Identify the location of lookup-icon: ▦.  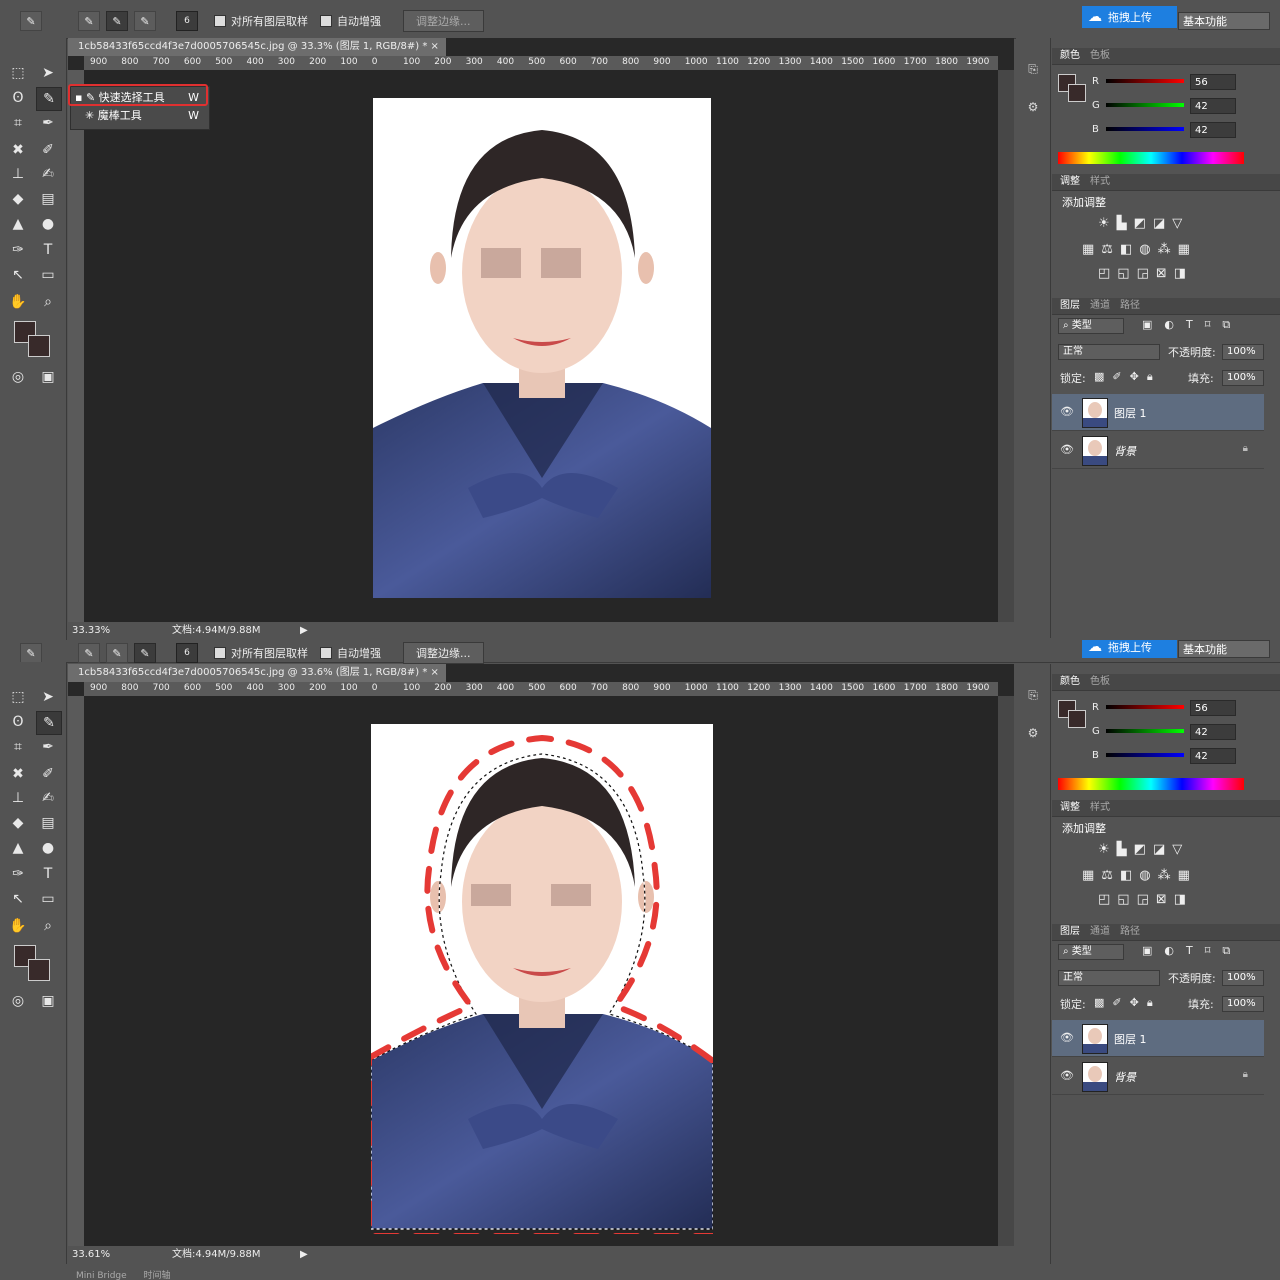
(1184, 249).